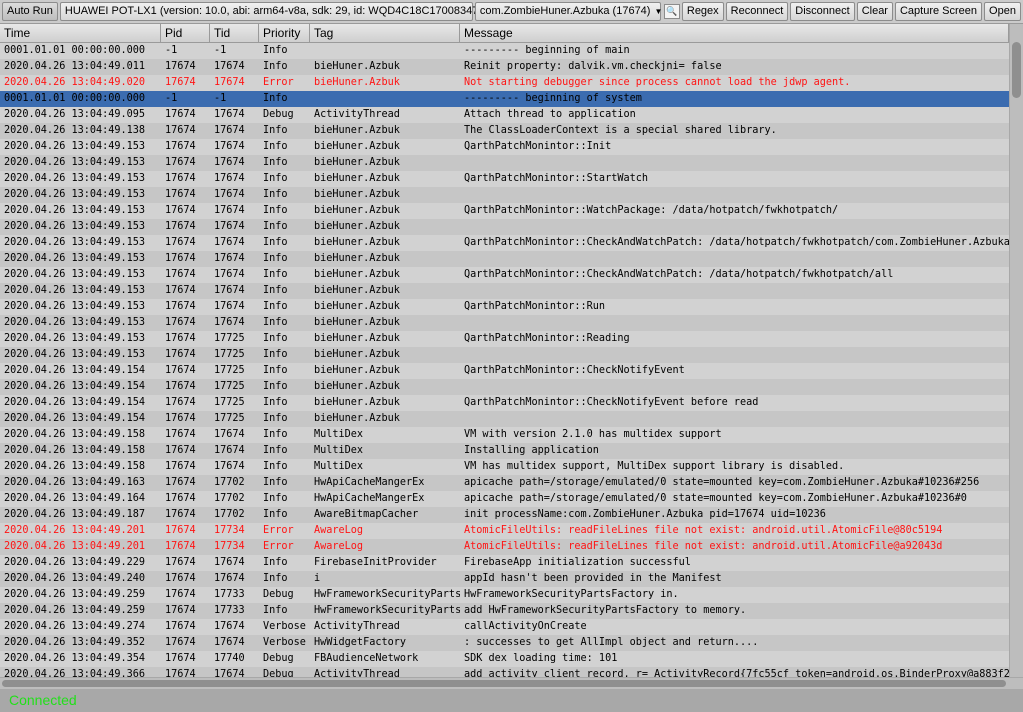 Image resolution: width=1023 pixels, height=712 pixels. Describe the element at coordinates (80, 33) in the screenshot. I see `column-header-time: Time` at that location.